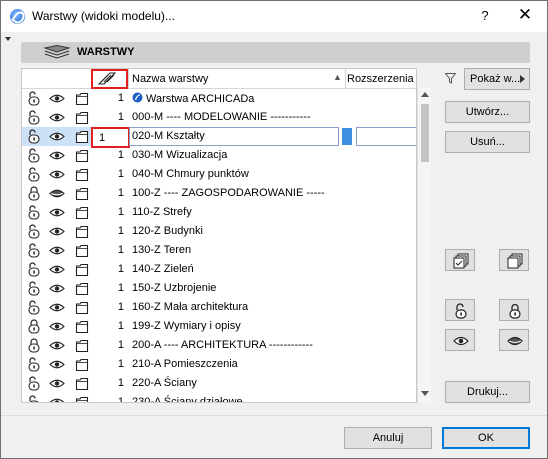  What do you see at coordinates (222, 345) in the screenshot?
I see `layer-name: 200-A ---- ARCHITEKTURA ------------` at bounding box center [222, 345].